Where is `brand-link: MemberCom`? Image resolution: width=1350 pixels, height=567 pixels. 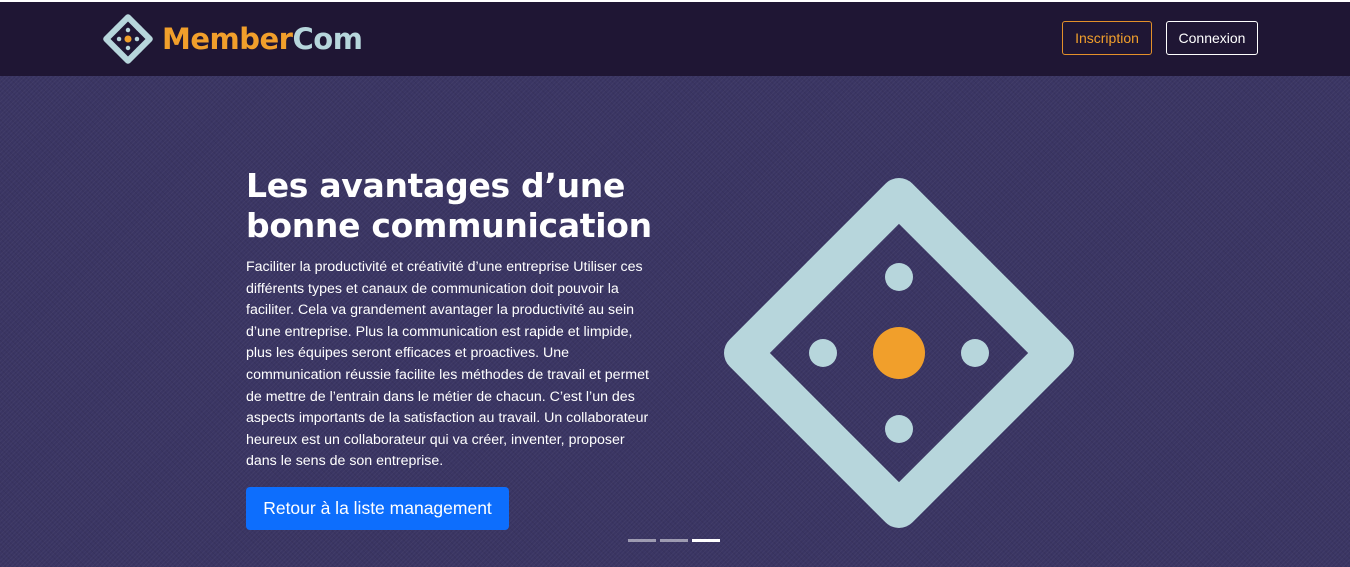
brand-link: MemberCom is located at coordinates (229, 39).